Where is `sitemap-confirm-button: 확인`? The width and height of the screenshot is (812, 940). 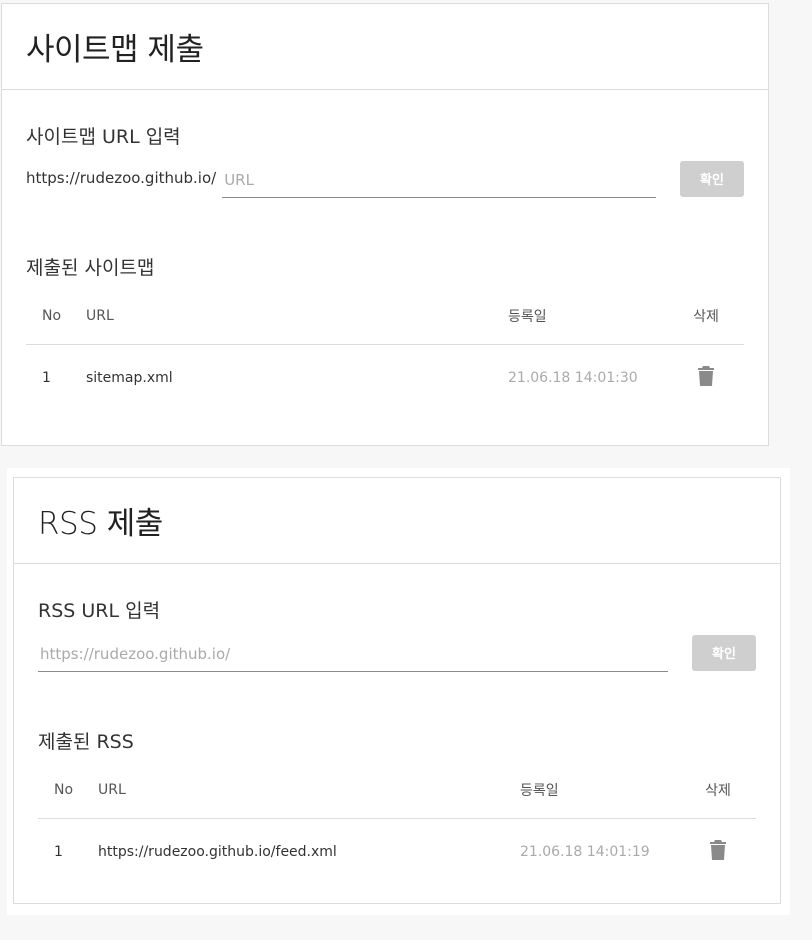
sitemap-confirm-button: 확인 is located at coordinates (712, 178).